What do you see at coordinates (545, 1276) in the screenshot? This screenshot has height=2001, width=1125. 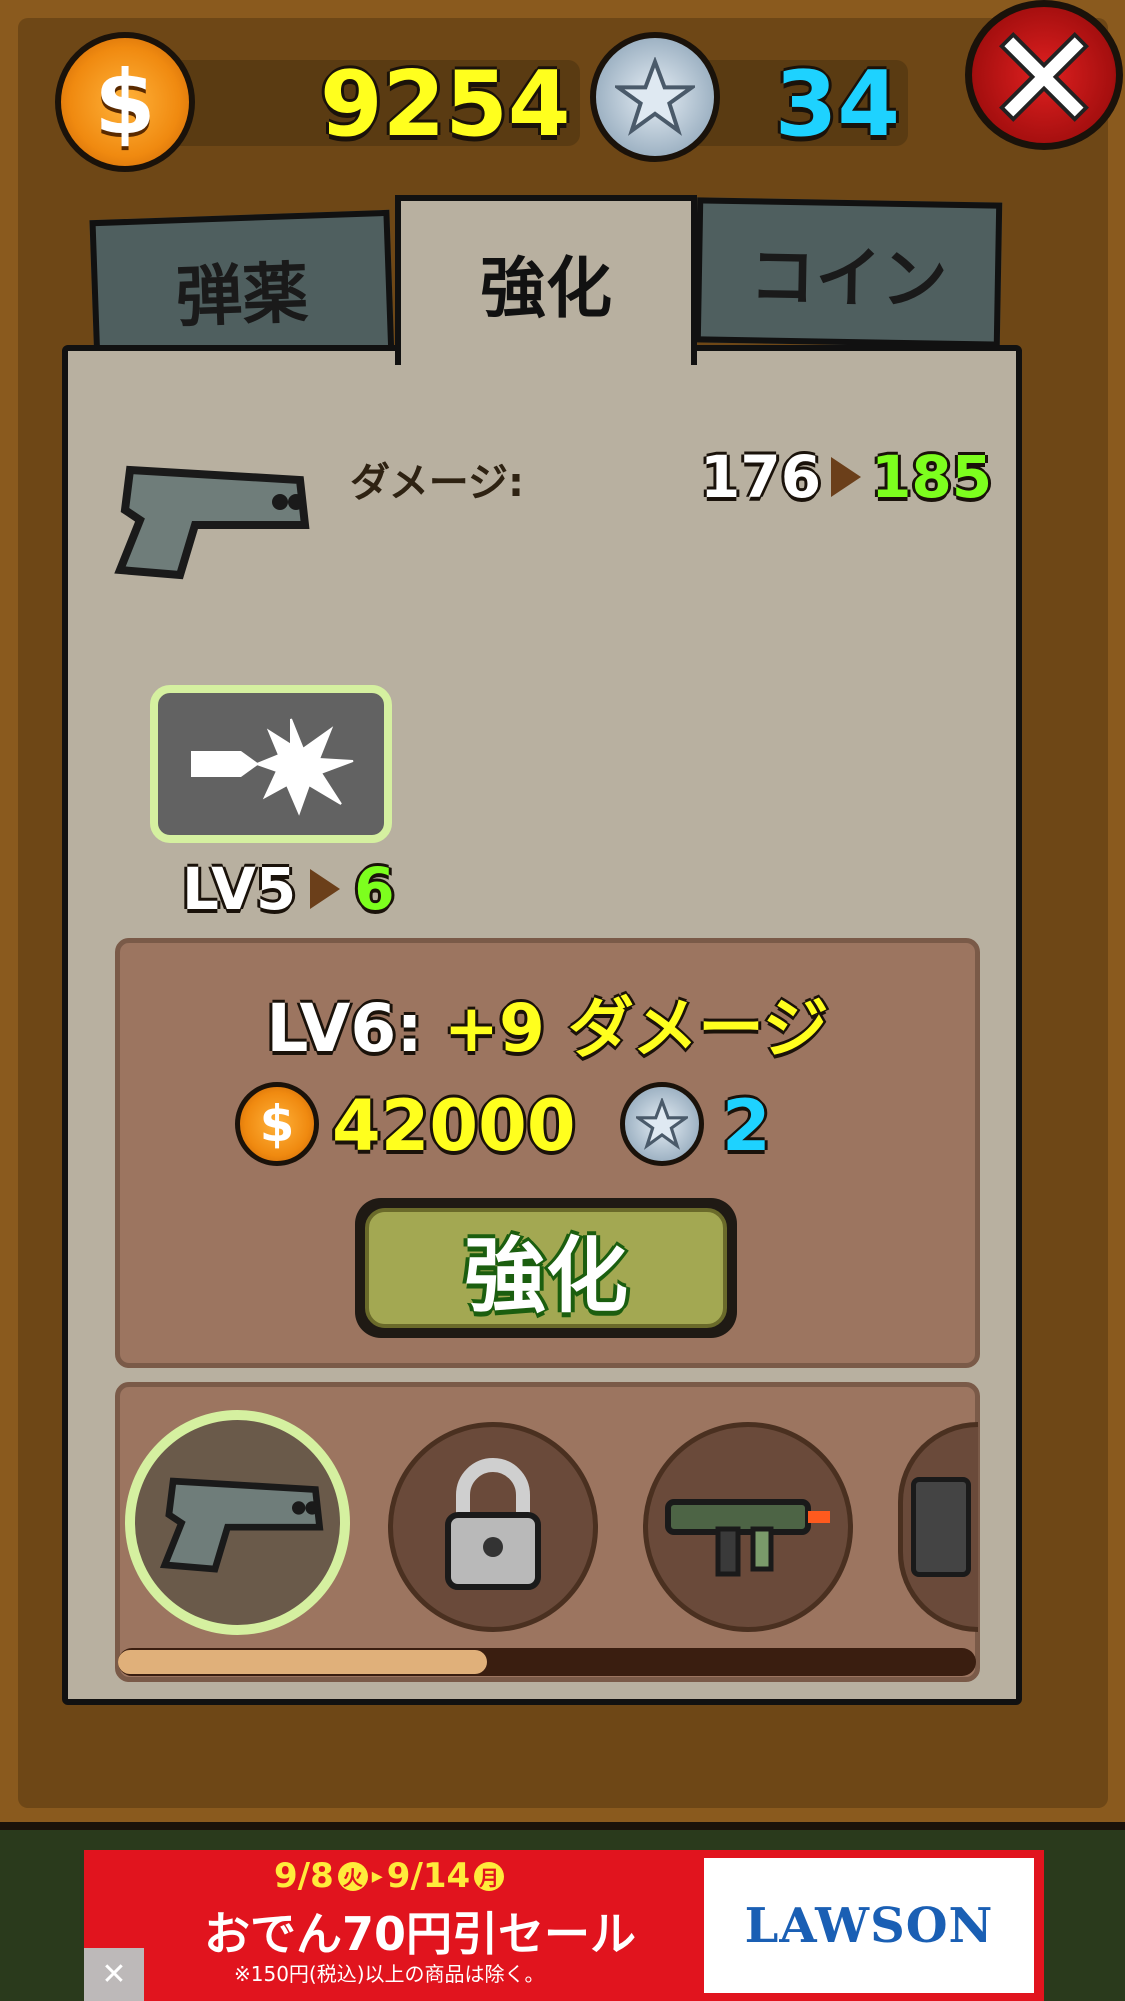 I see `upgrade-button-label: 強化` at bounding box center [545, 1276].